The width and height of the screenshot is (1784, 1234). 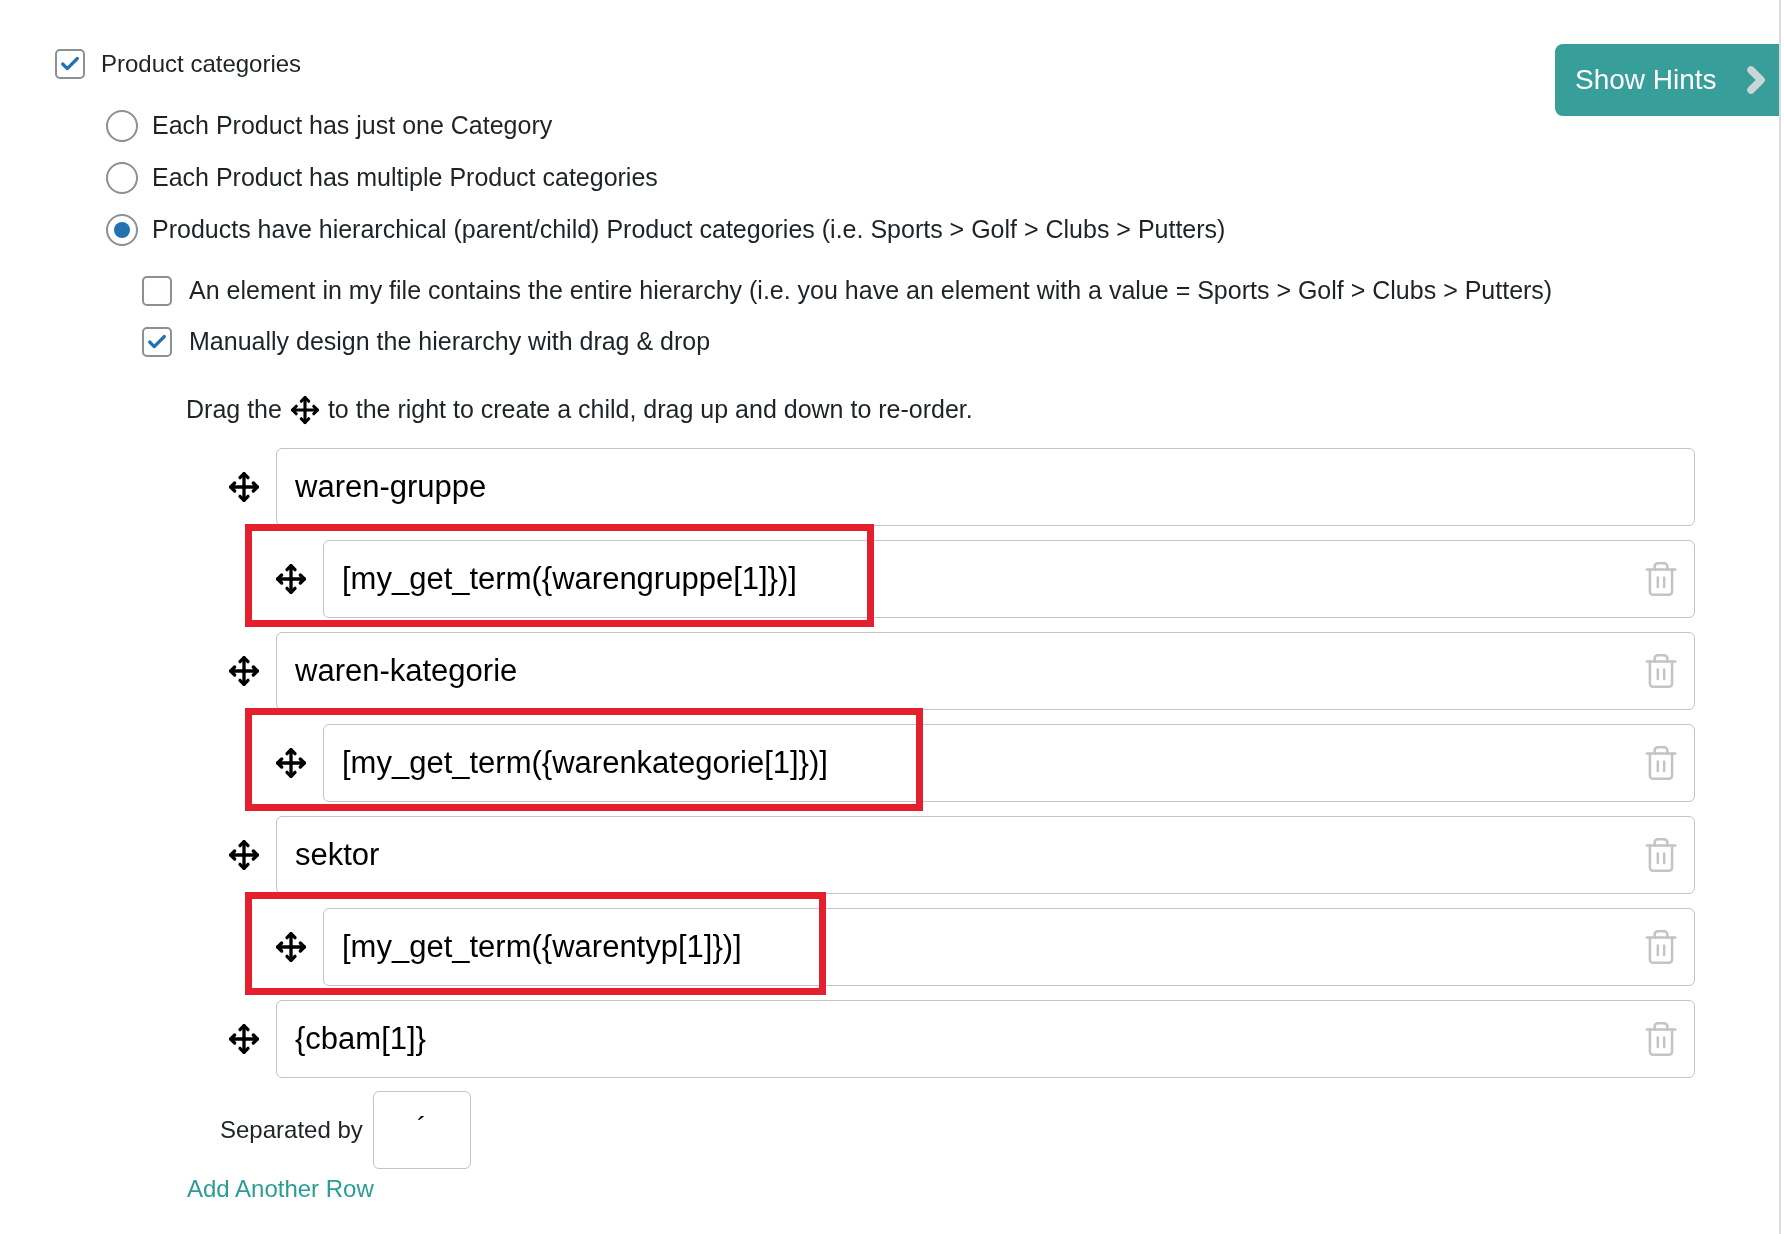 What do you see at coordinates (985, 671) in the screenshot?
I see `input-field: waren-kategorie` at bounding box center [985, 671].